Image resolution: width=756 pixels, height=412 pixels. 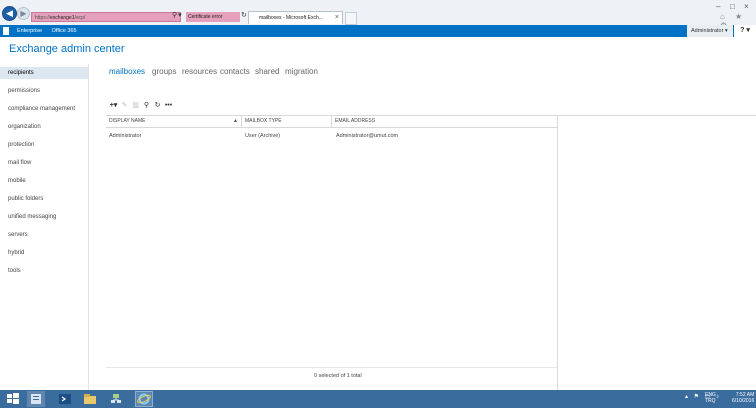 What do you see at coordinates (43, 18) in the screenshot?
I see `address-prefix: https://` at bounding box center [43, 18].